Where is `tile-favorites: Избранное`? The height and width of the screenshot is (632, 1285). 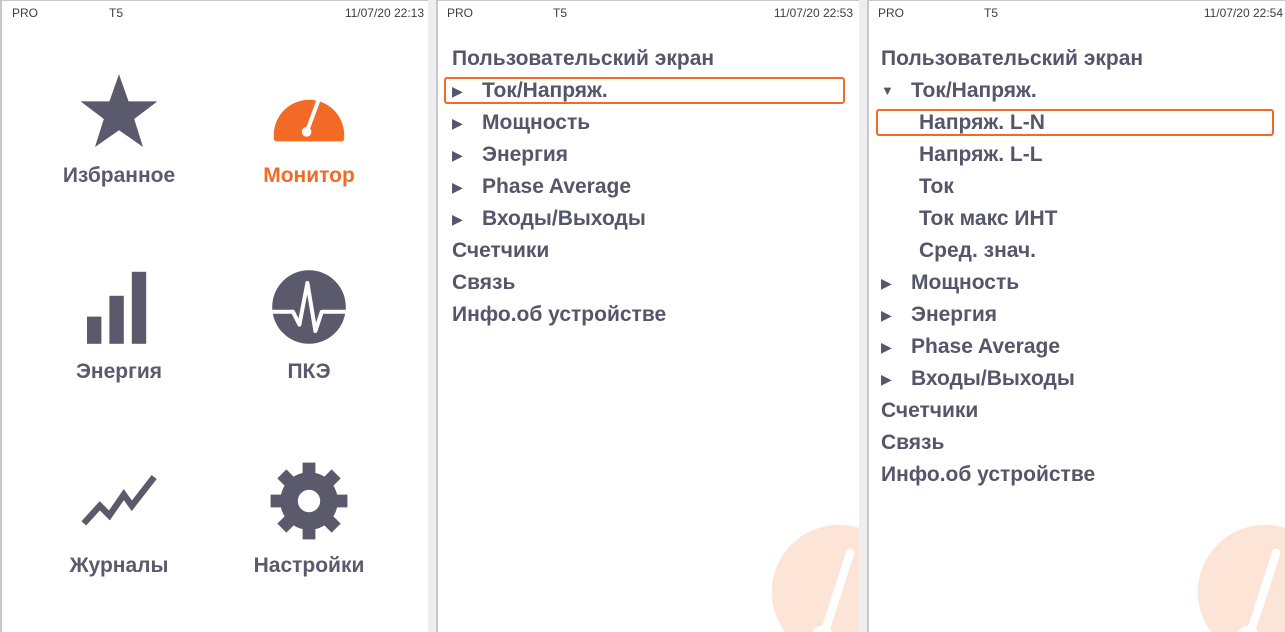 tile-favorites: Избранное is located at coordinates (119, 125).